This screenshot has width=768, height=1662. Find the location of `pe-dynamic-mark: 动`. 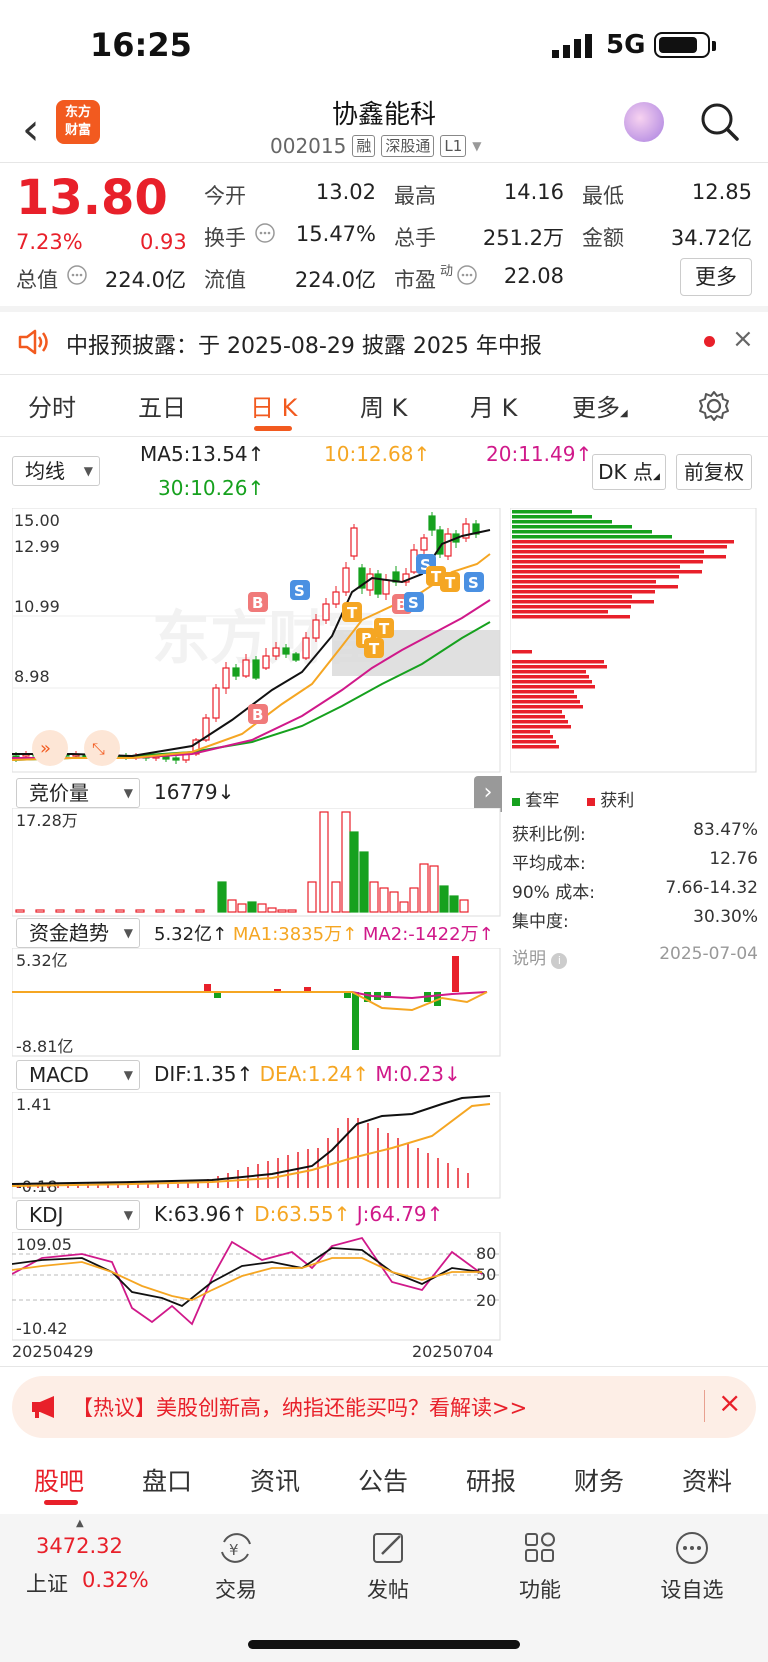

pe-dynamic-mark: 动 is located at coordinates (447, 271).